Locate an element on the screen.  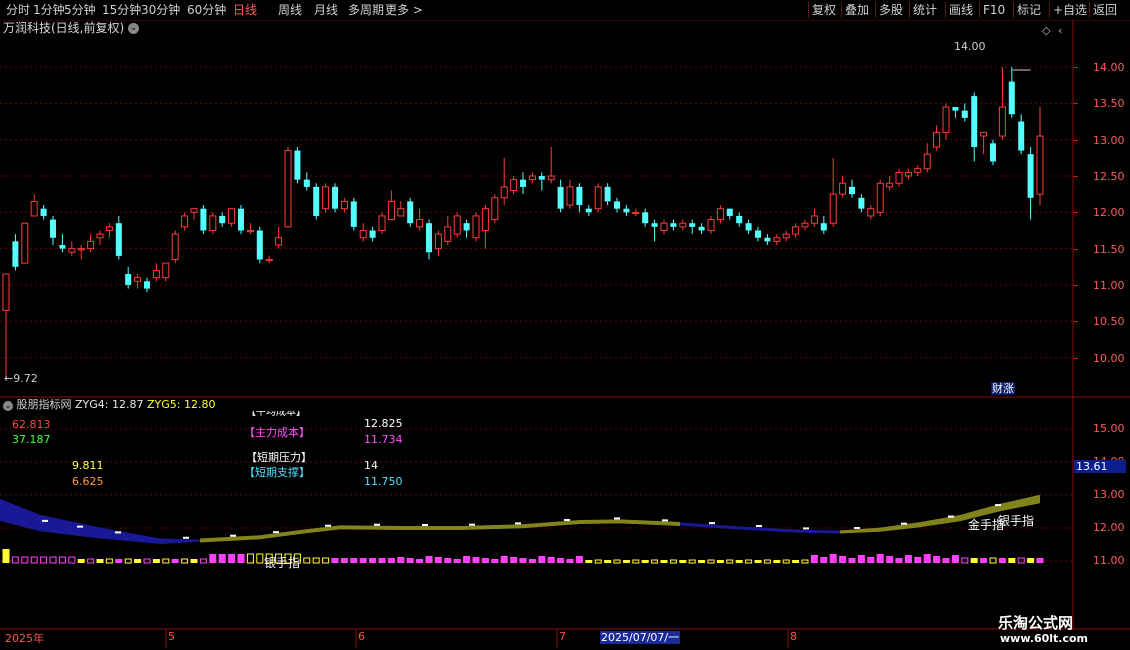
toolbar-action-3: 统计 is located at coordinates (925, 10).